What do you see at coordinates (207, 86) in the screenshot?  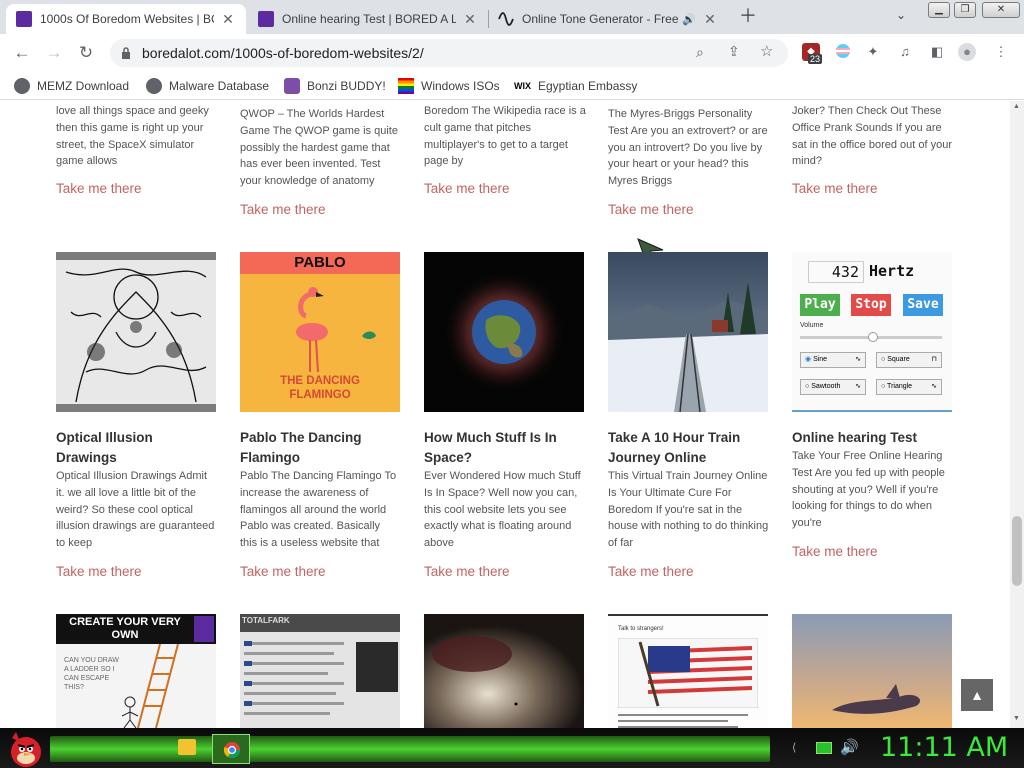 I see `bookmark-malware-database: Malware Database` at bounding box center [207, 86].